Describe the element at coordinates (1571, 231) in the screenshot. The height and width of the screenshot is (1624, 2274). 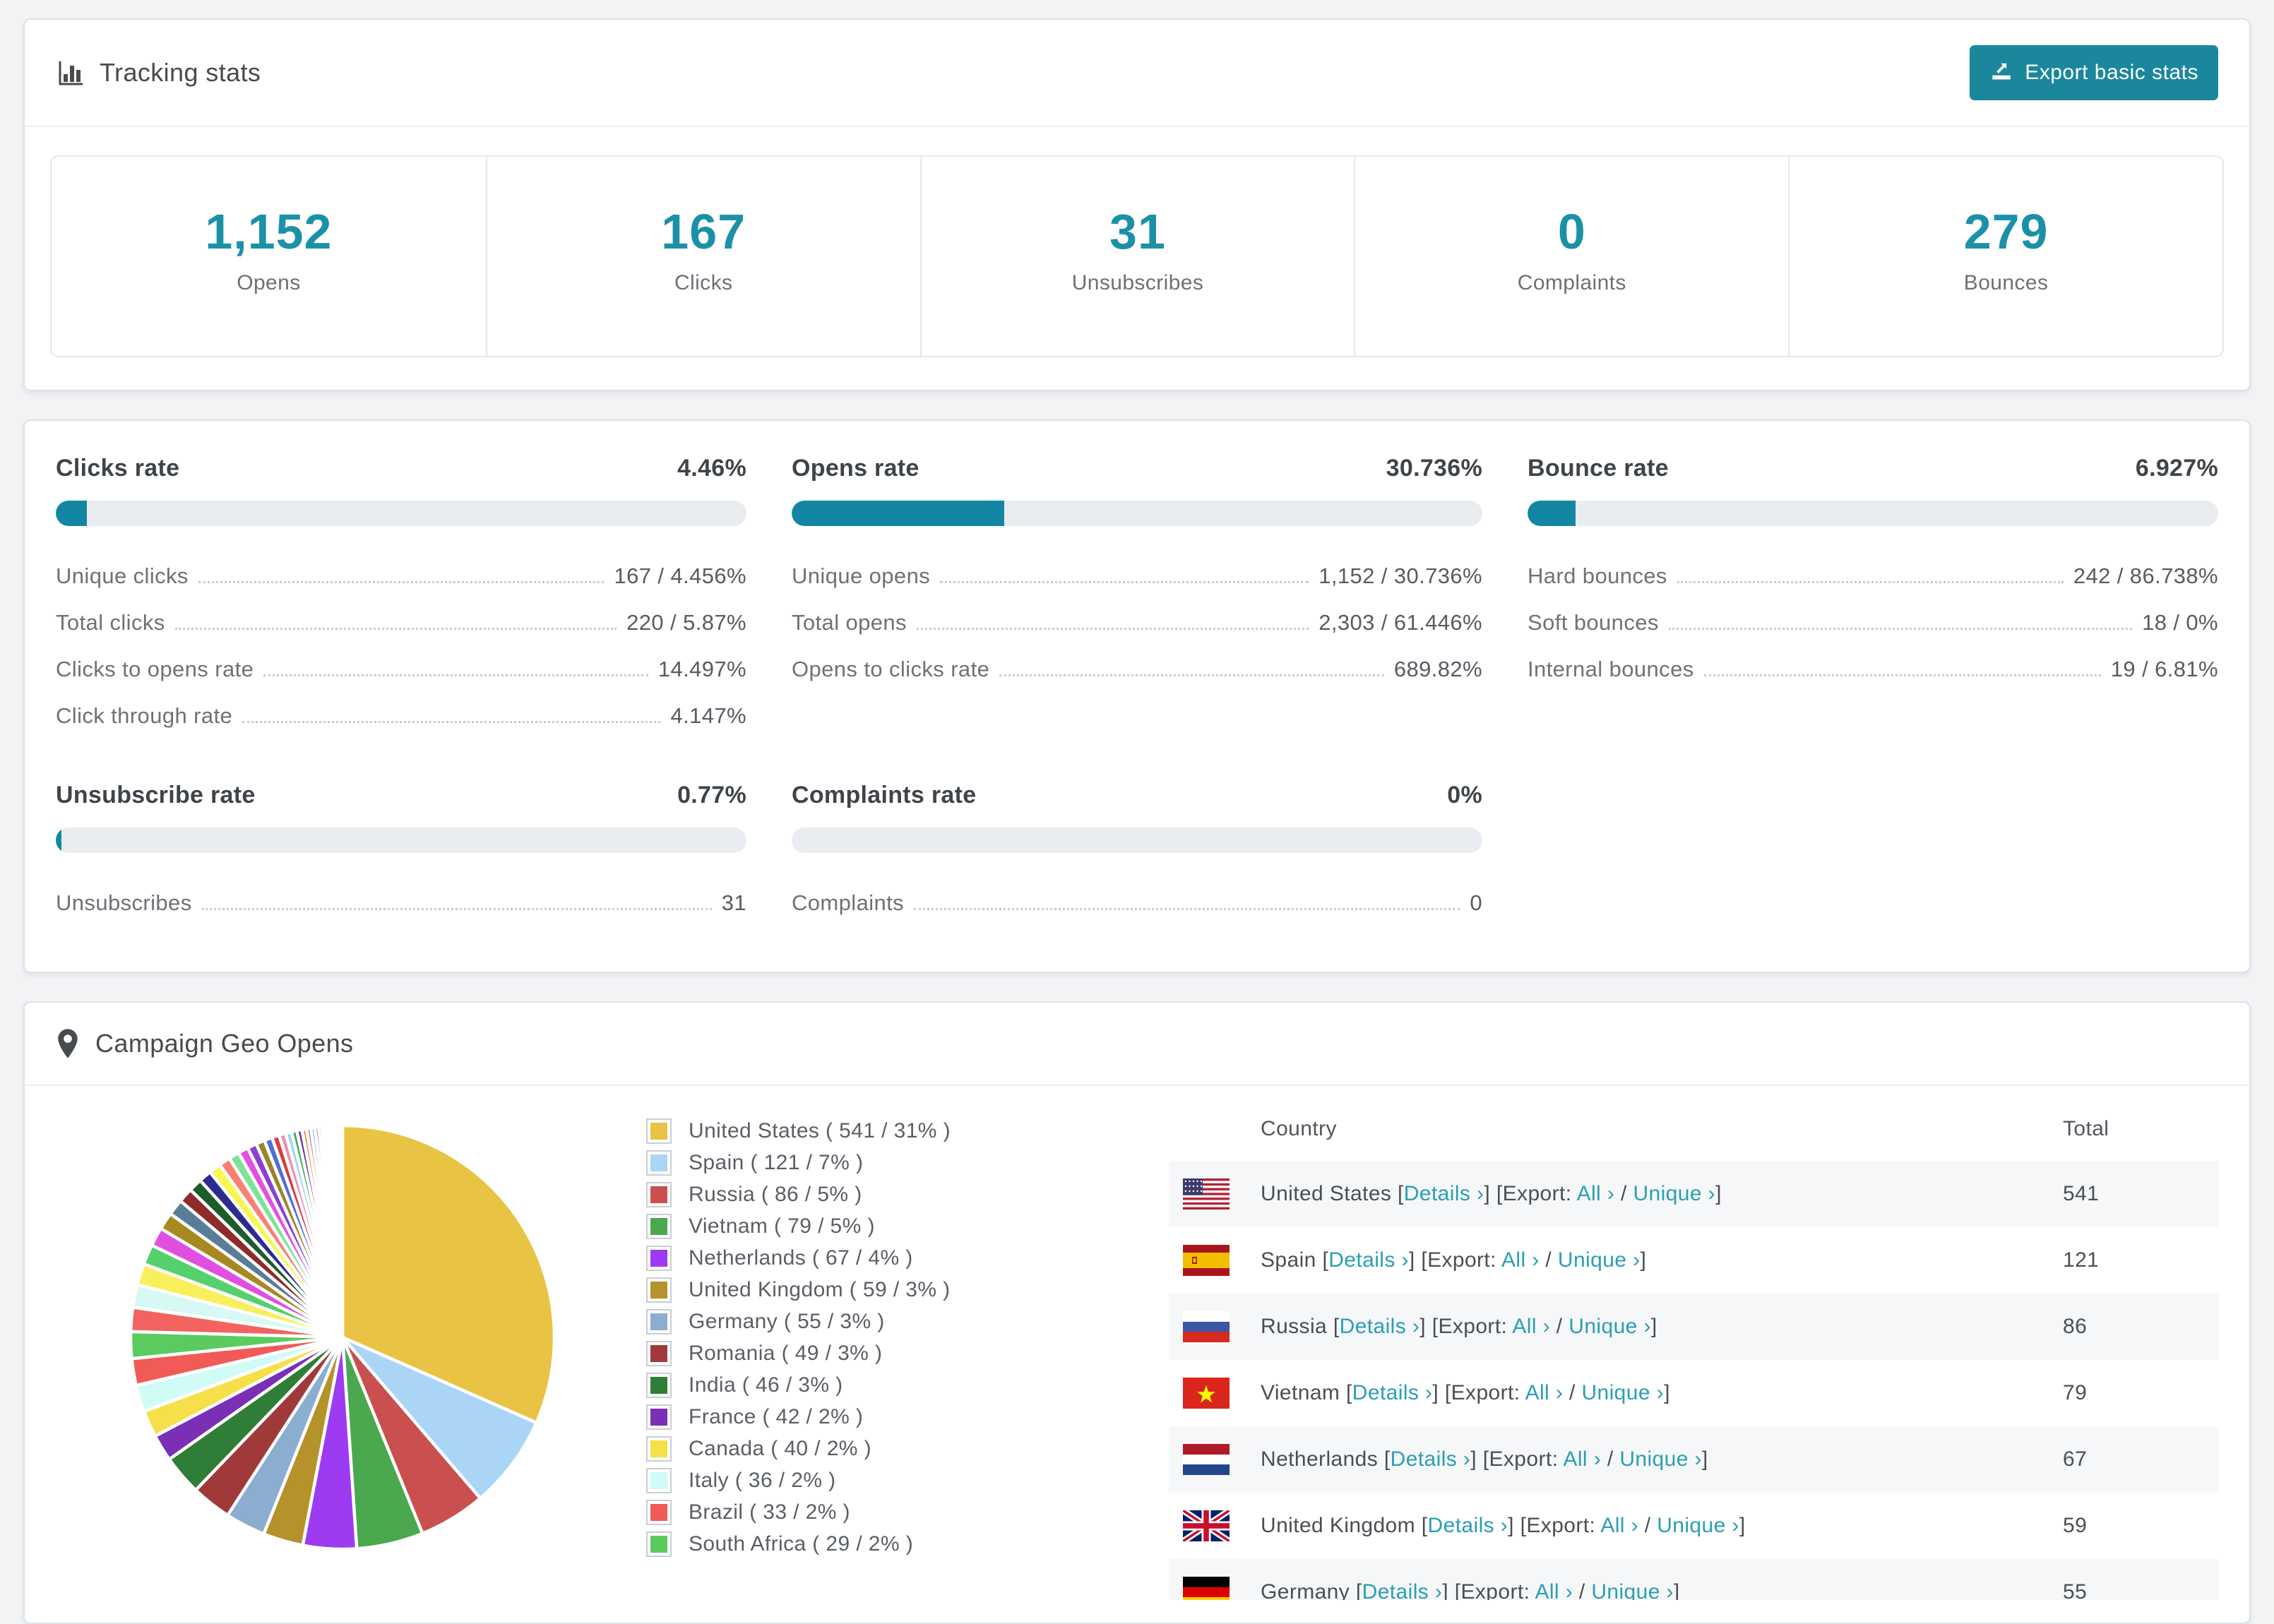
I see `stat-value: 0` at that location.